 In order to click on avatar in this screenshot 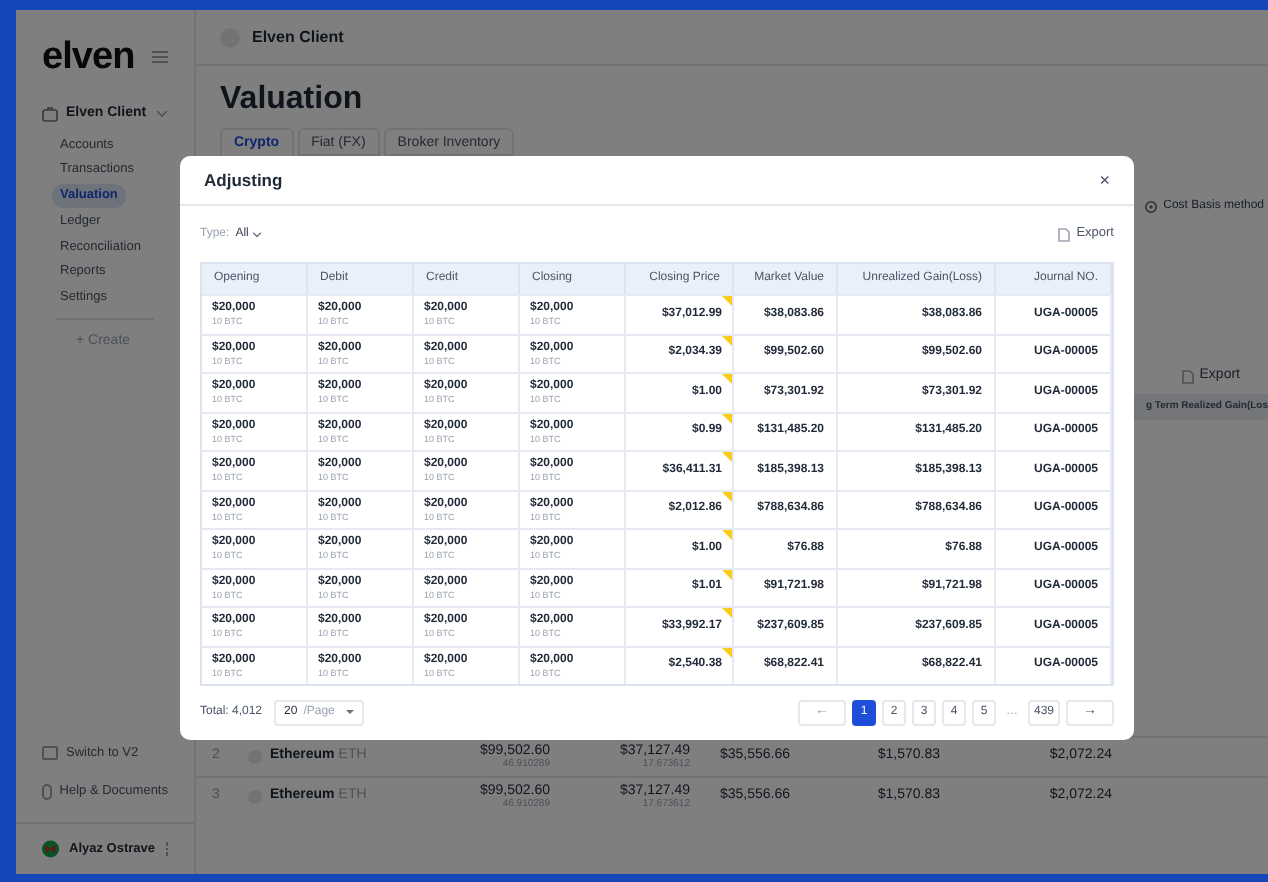, I will do `click(50, 849)`.